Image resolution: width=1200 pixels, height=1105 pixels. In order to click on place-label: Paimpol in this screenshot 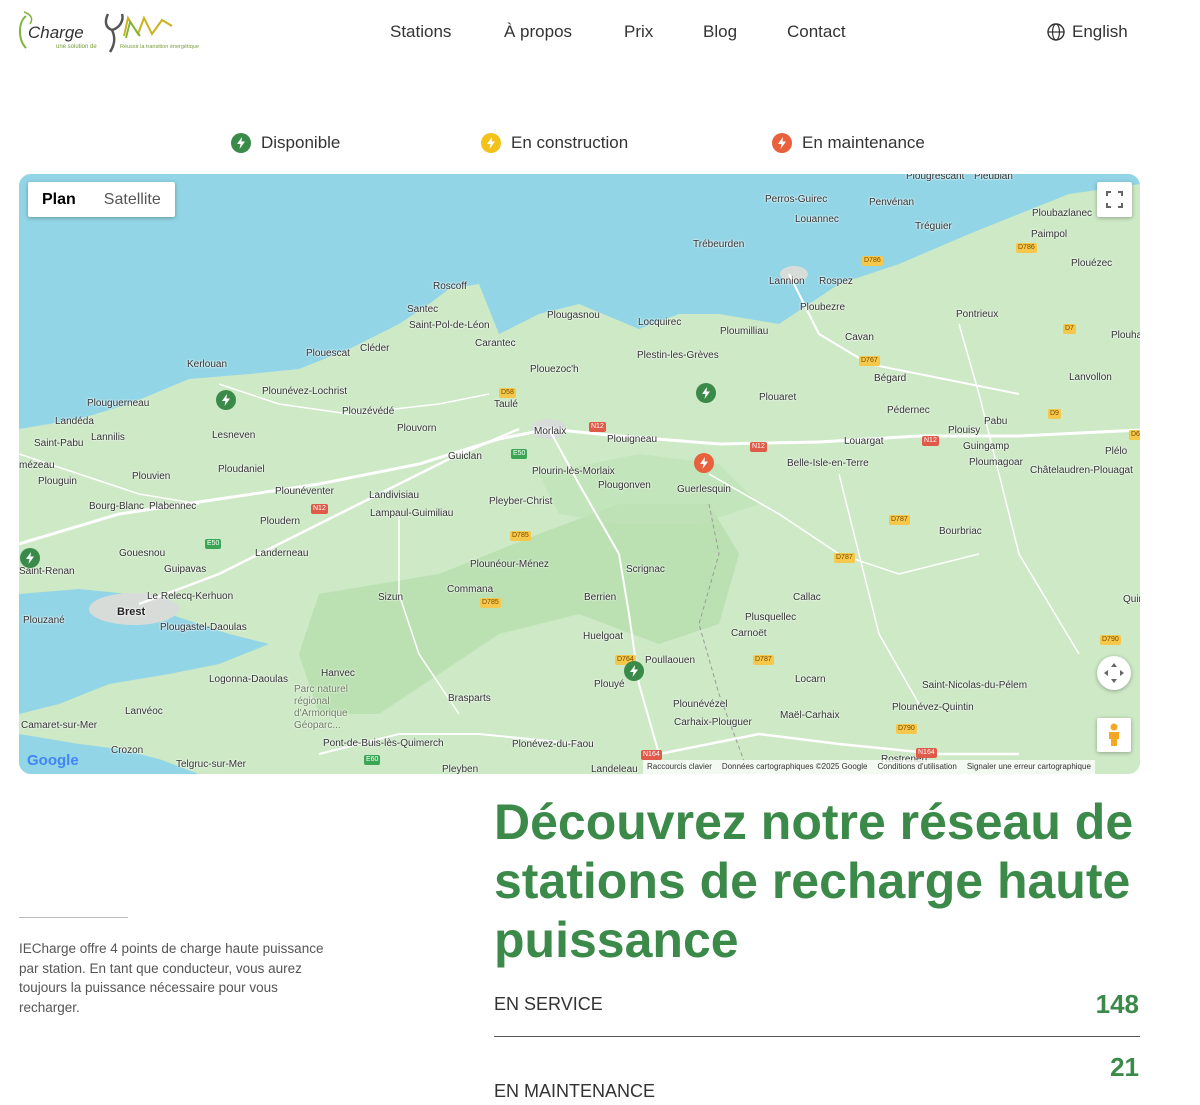, I will do `click(1049, 234)`.